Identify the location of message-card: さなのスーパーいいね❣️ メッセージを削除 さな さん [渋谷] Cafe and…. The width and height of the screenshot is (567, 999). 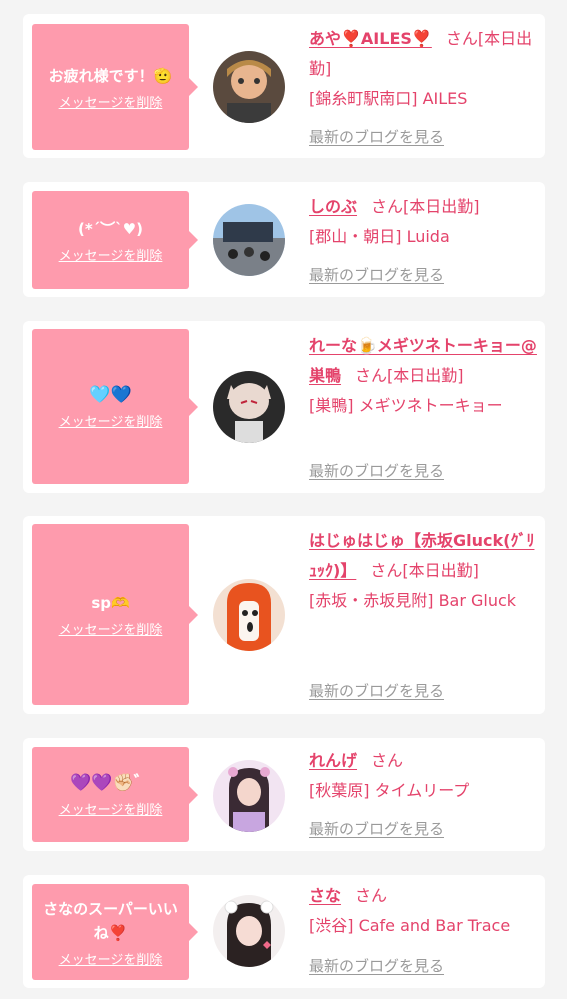
(284, 931).